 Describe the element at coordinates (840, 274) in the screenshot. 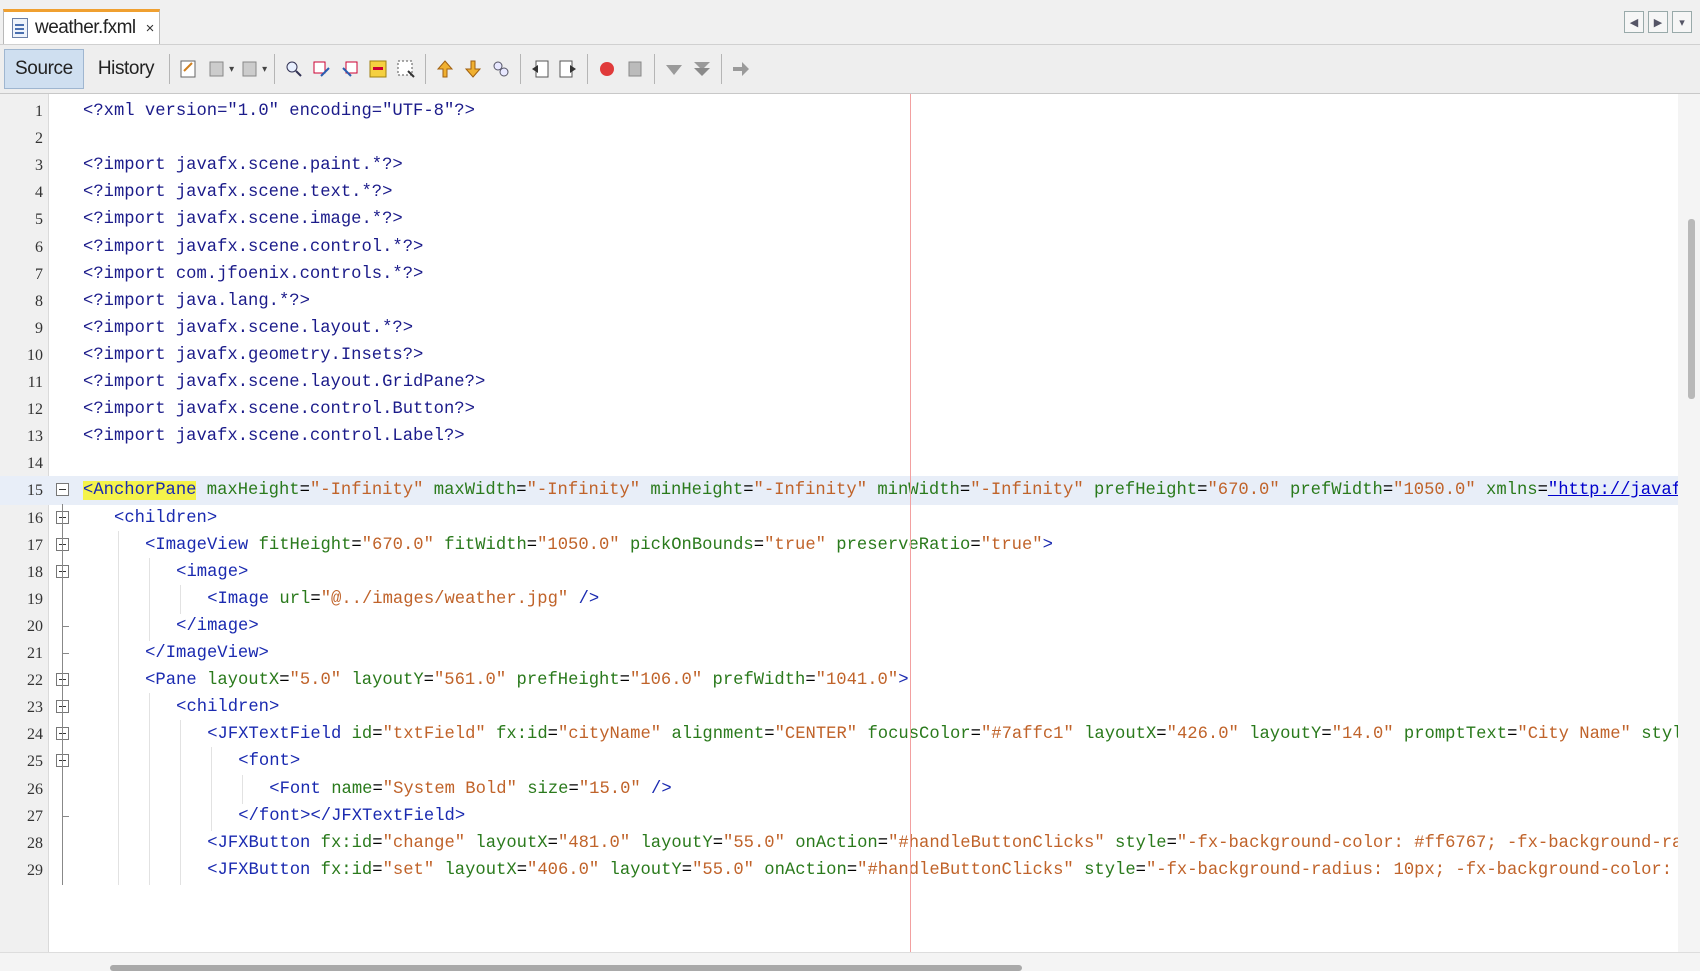

I see `code-line: 7 <?import com.jfoenix.controls.*?>` at that location.